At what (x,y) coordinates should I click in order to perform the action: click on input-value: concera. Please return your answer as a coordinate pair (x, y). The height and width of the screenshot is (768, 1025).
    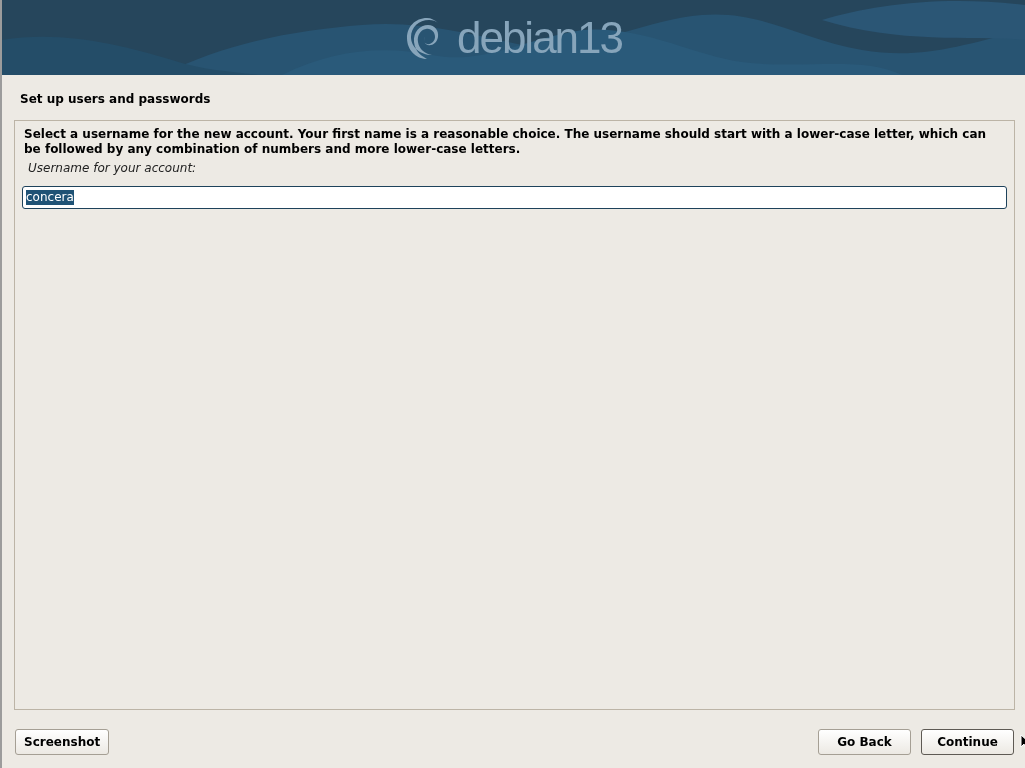
    Looking at the image, I should click on (50, 197).